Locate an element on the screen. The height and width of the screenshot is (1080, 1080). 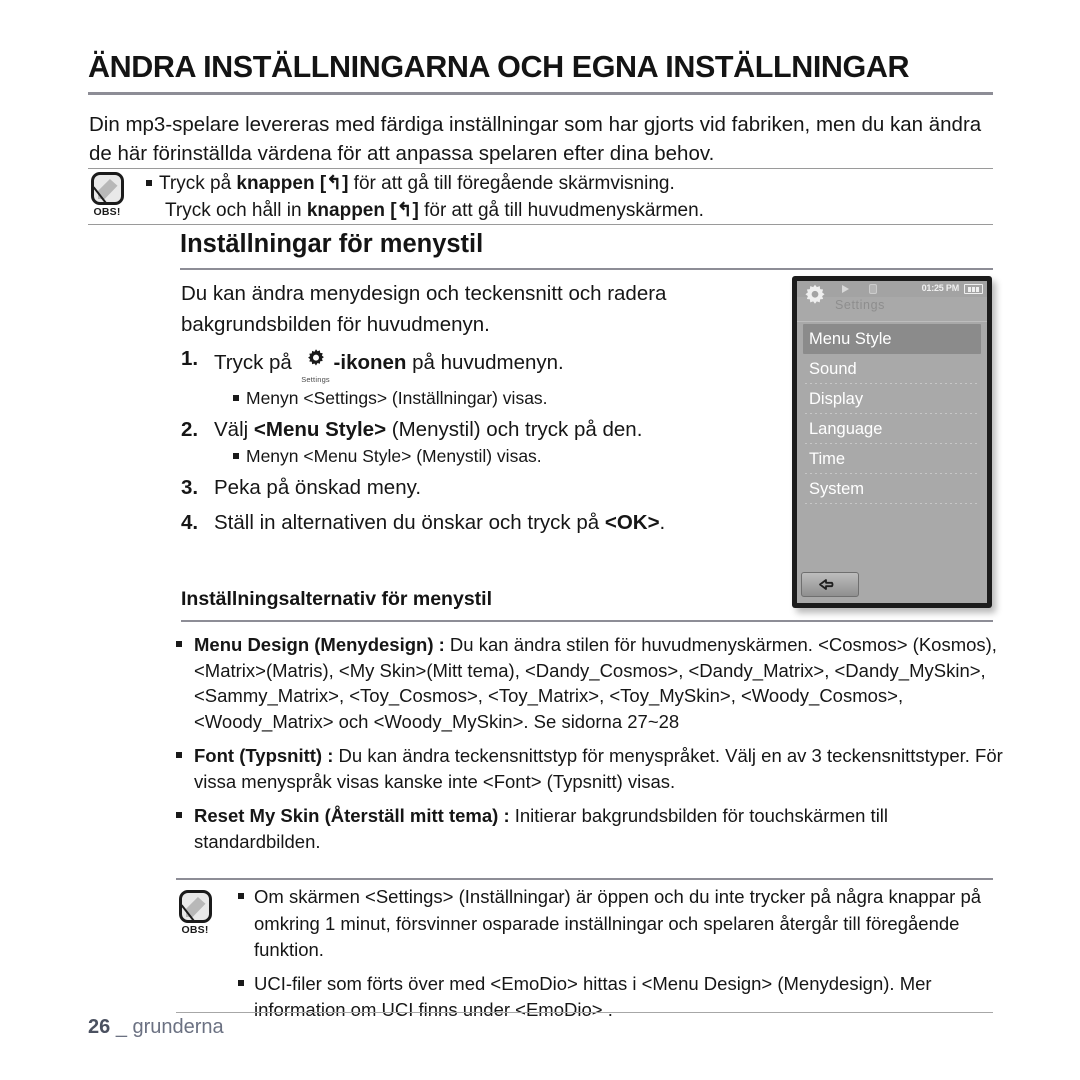
step-2-post: (Menystil) och tryck på den. is located at coordinates (514, 429).